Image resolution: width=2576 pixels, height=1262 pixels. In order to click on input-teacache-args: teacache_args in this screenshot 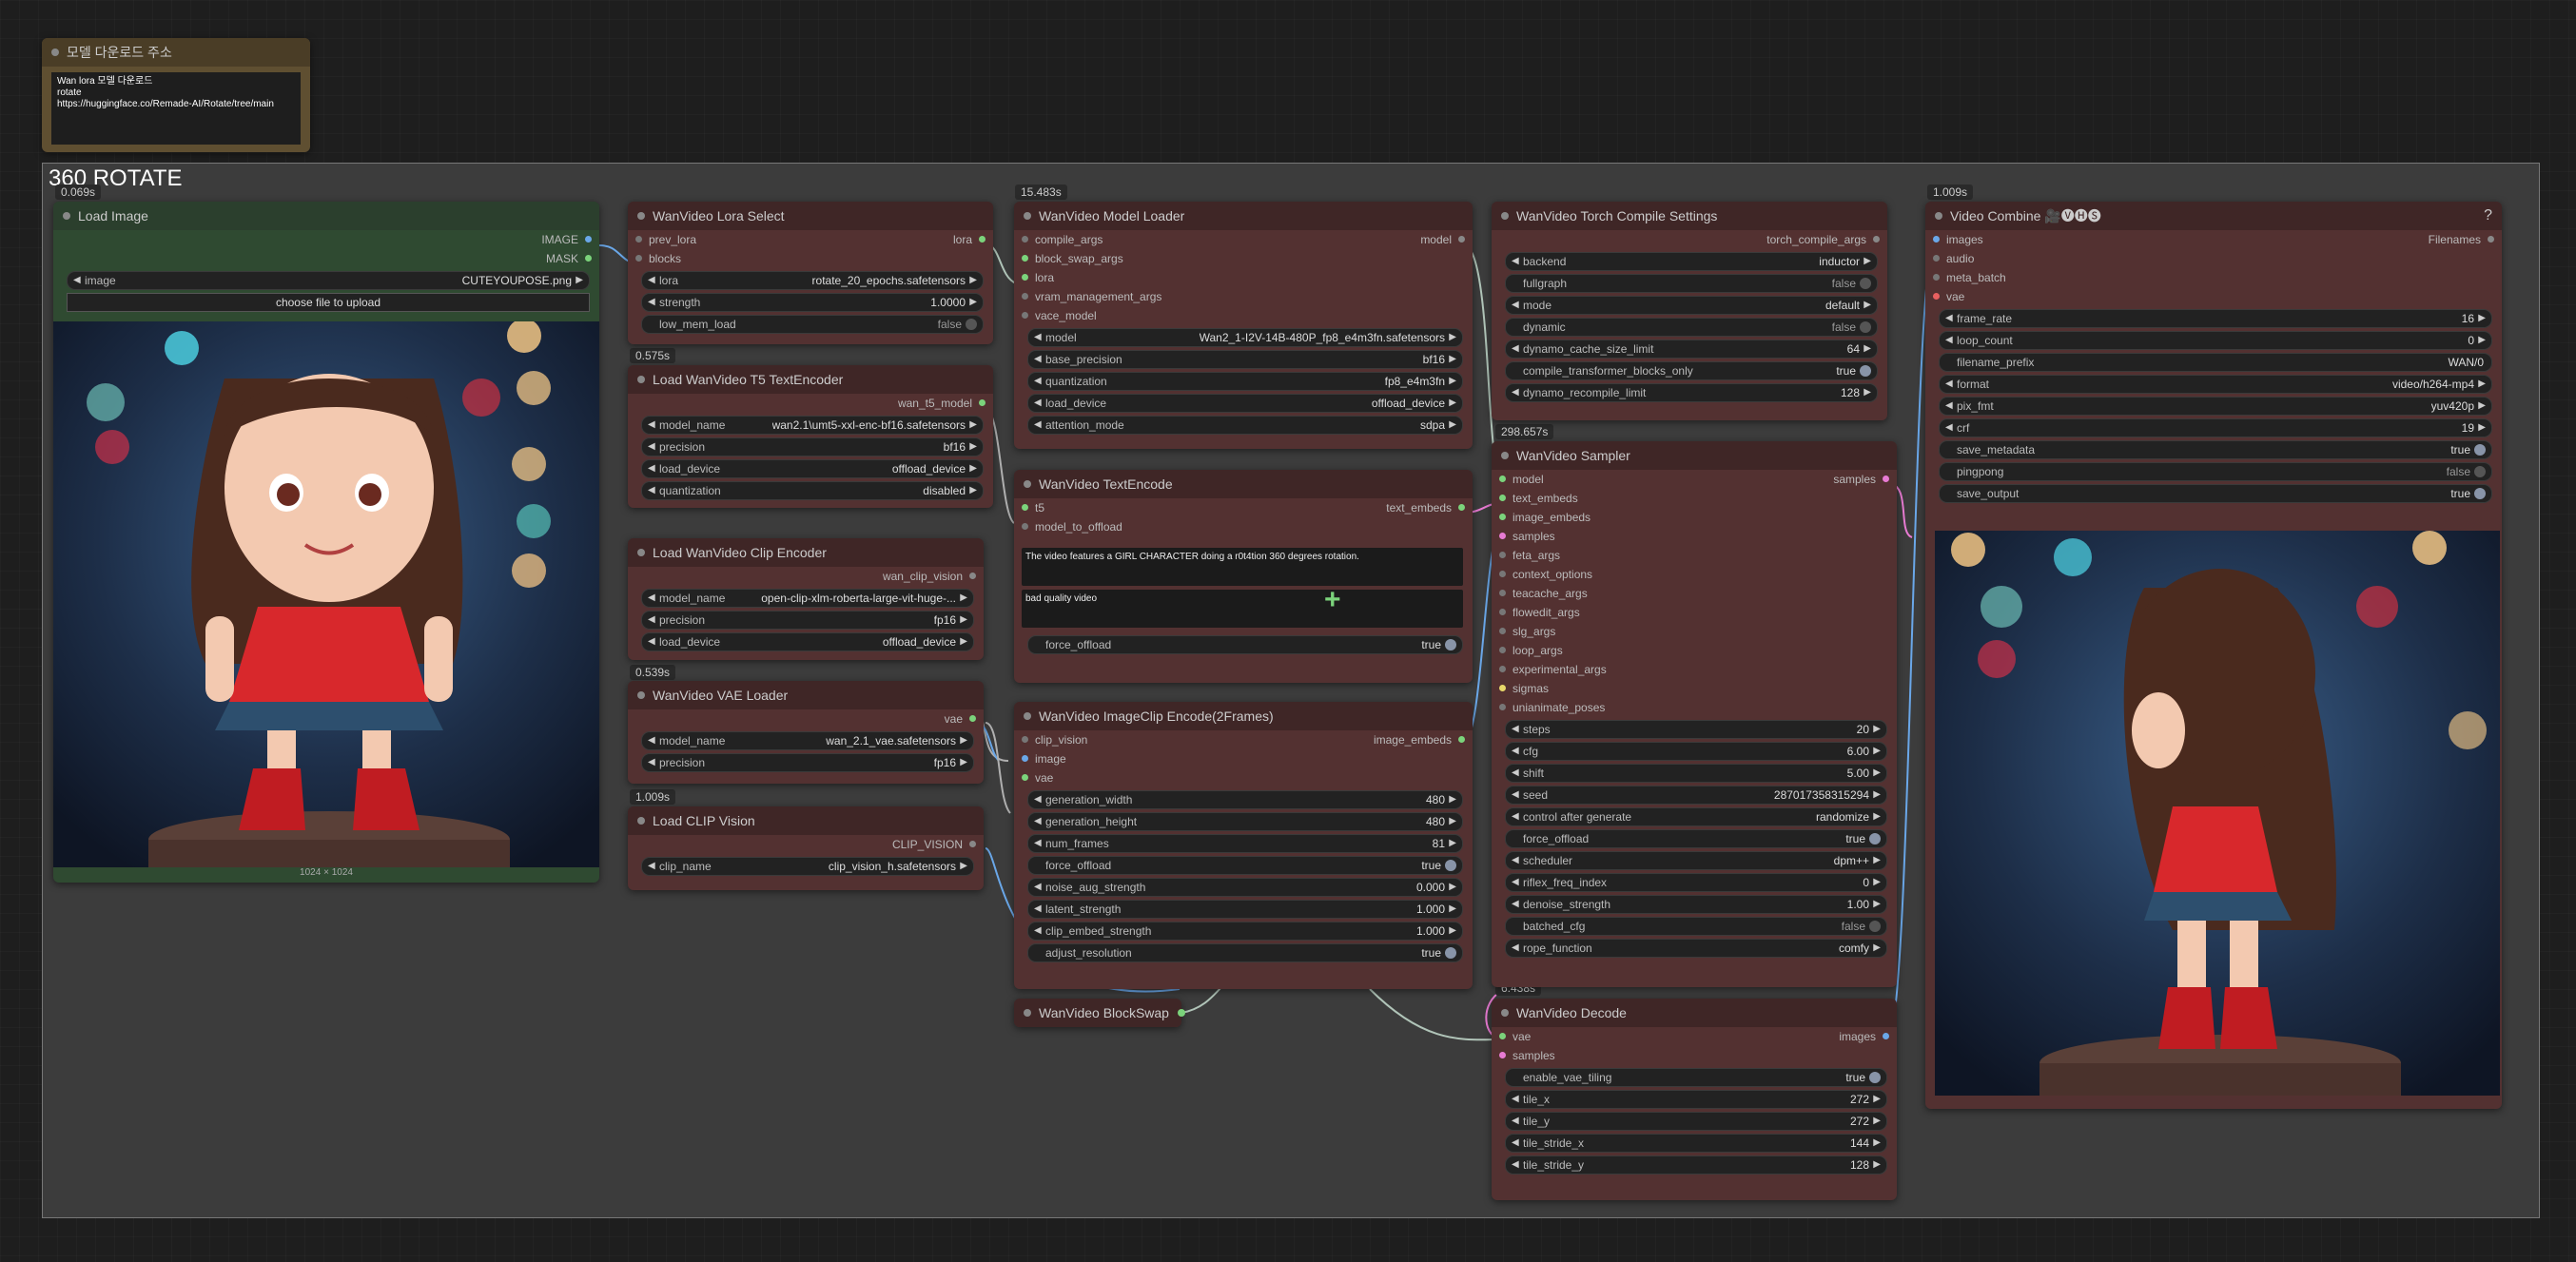, I will do `click(1544, 594)`.